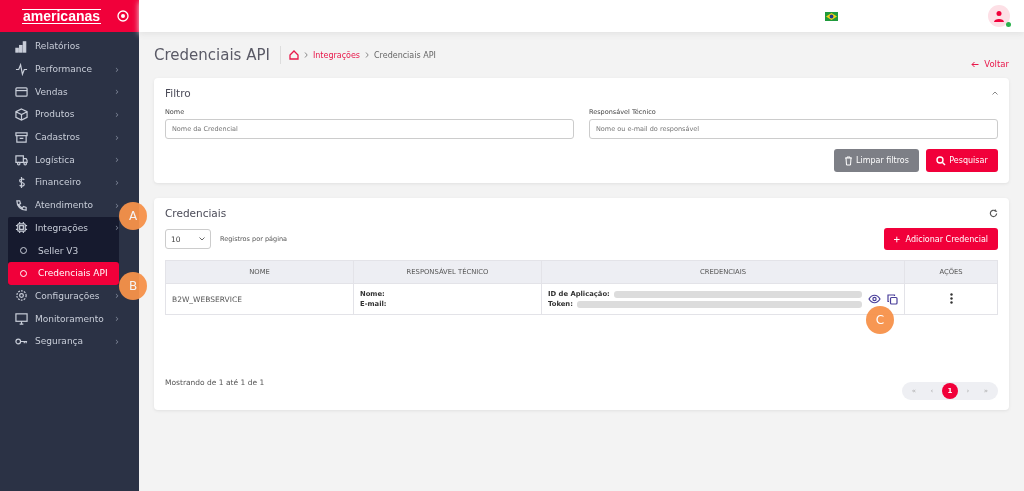 The height and width of the screenshot is (491, 1024). Describe the element at coordinates (990, 64) in the screenshot. I see `back-link: Voltar` at that location.